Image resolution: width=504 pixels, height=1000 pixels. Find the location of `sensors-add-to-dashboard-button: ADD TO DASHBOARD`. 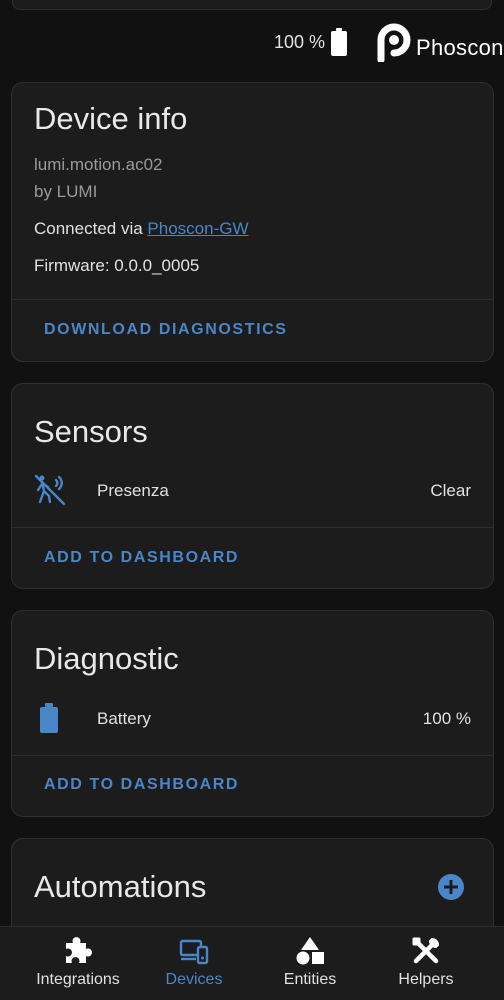

sensors-add-to-dashboard-button: ADD TO DASHBOARD is located at coordinates (141, 558).